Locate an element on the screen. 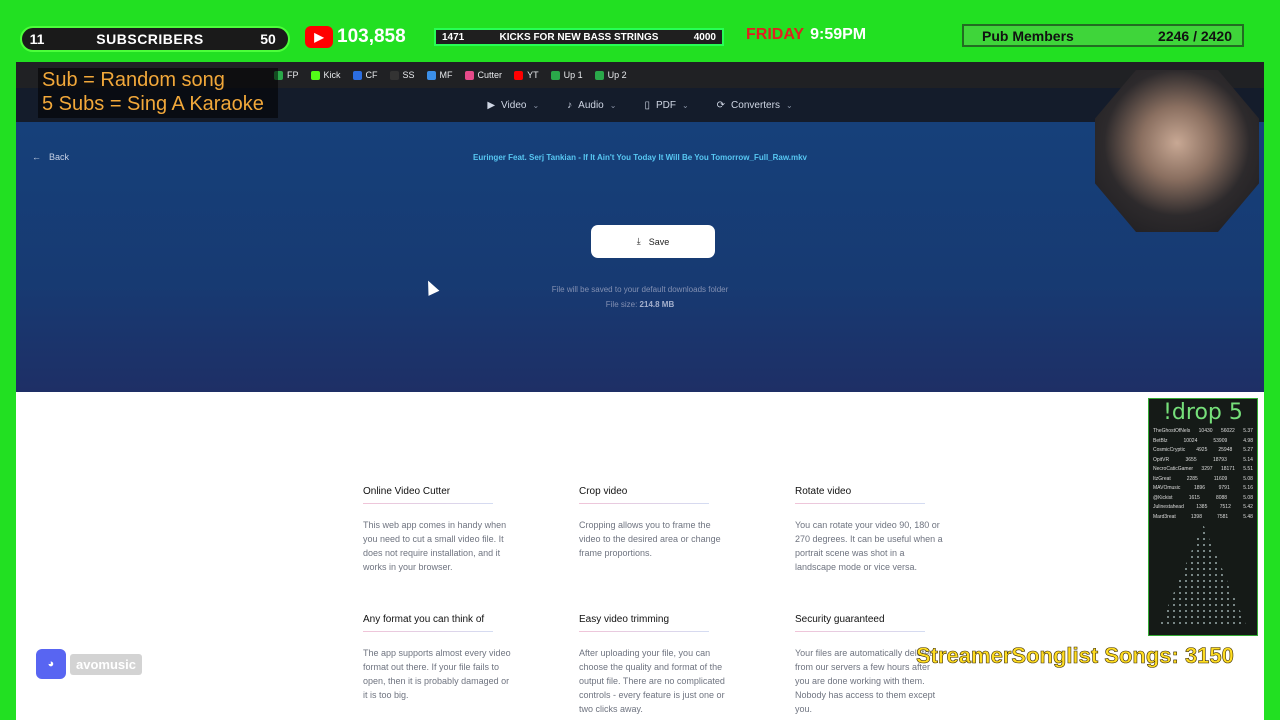 The width and height of the screenshot is (1280, 720). bookmark-mf: MF is located at coordinates (439, 75).